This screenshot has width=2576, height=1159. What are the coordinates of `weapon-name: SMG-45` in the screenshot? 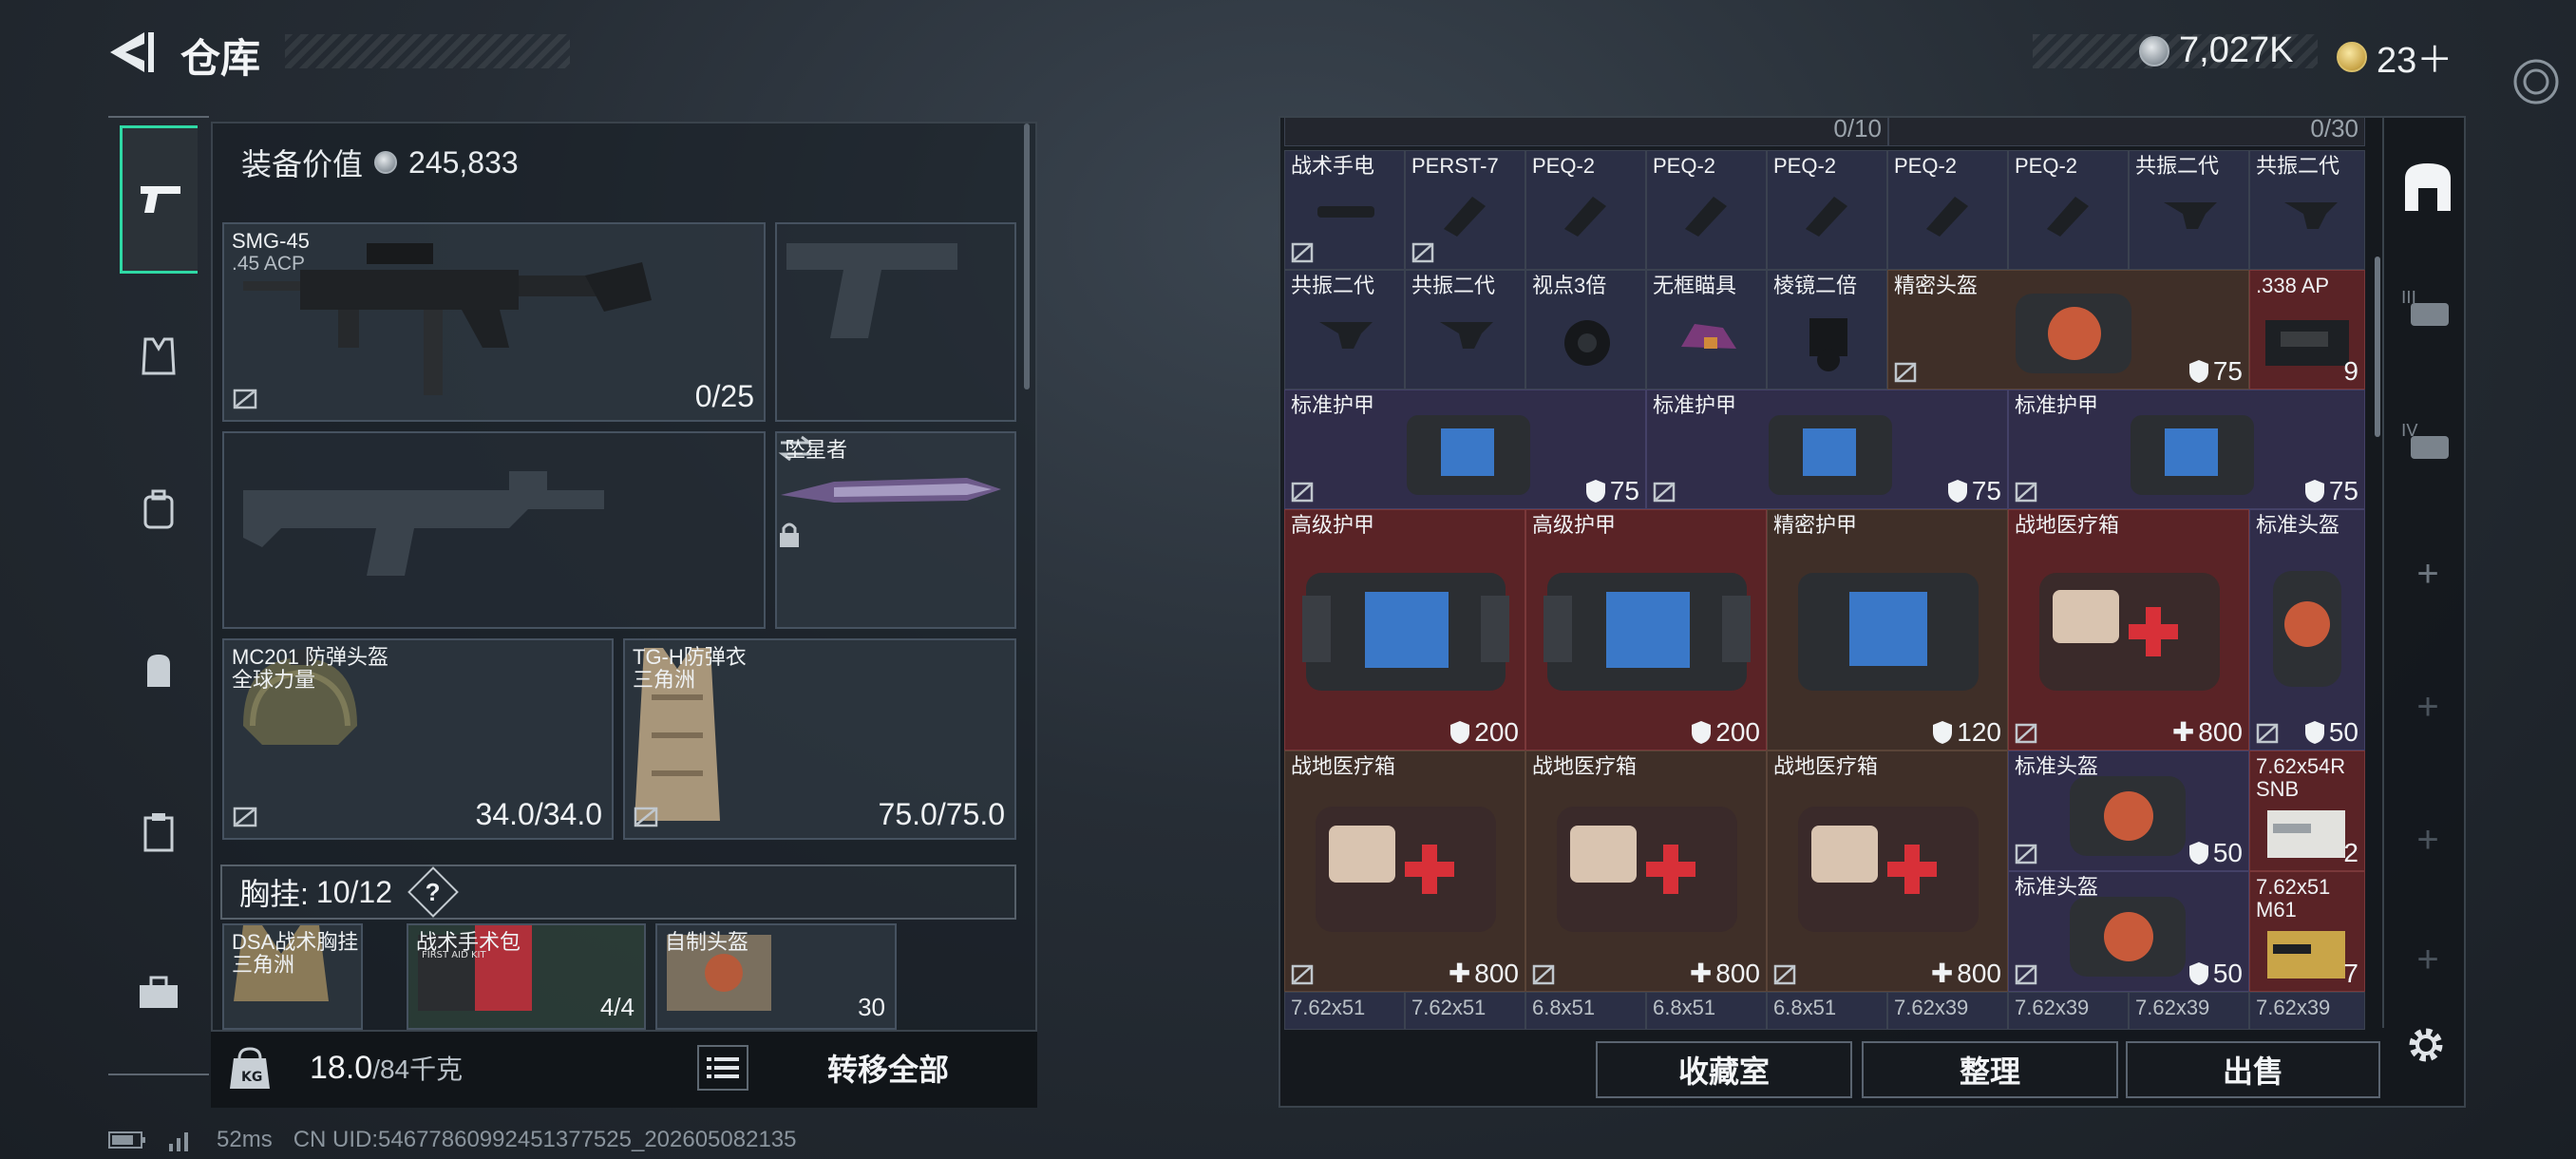 It's located at (271, 241).